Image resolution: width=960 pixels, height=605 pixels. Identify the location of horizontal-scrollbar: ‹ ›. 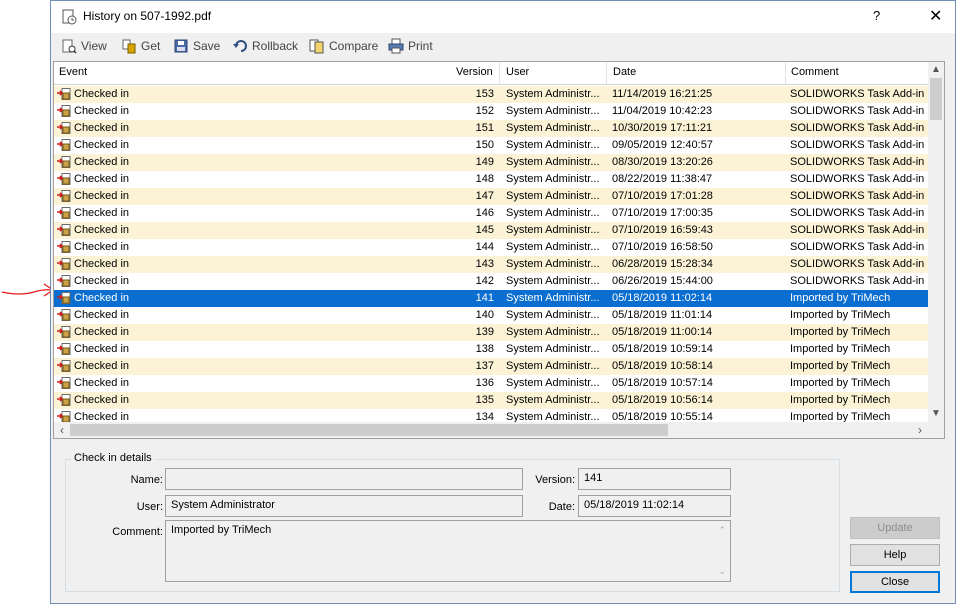
(499, 430).